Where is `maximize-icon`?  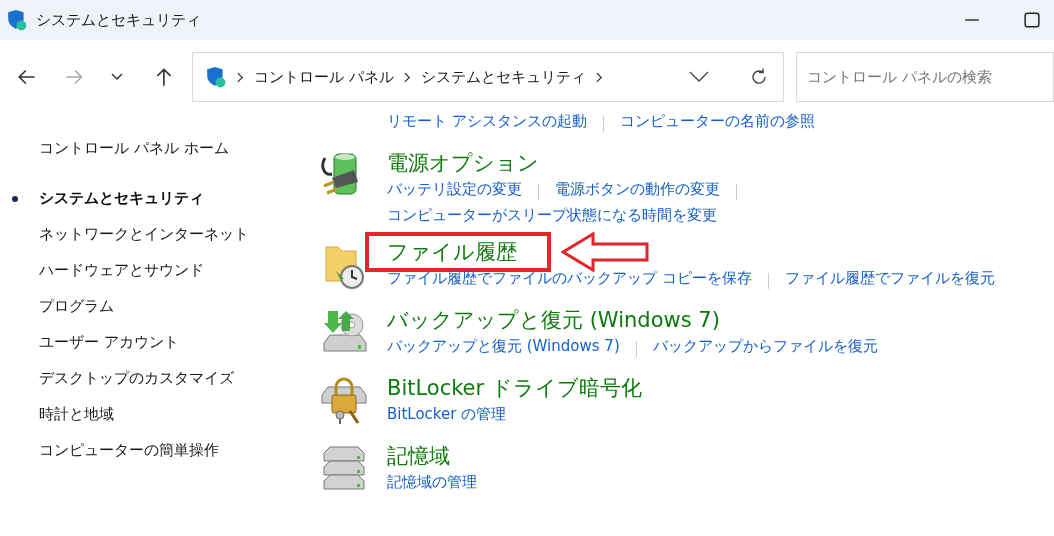 maximize-icon is located at coordinates (1032, 20).